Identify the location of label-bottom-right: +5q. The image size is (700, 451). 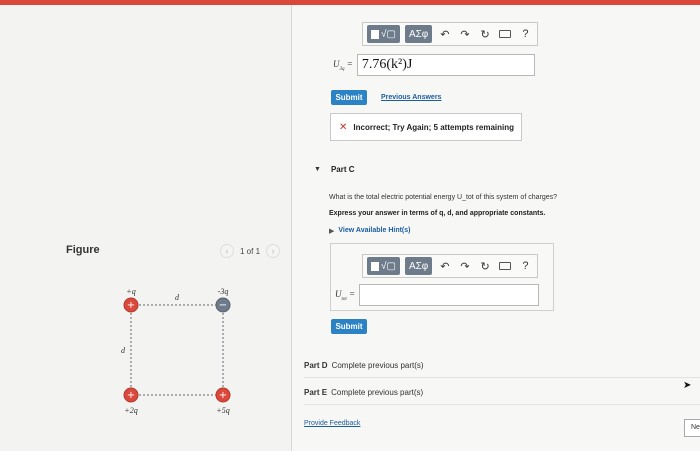
(222, 410).